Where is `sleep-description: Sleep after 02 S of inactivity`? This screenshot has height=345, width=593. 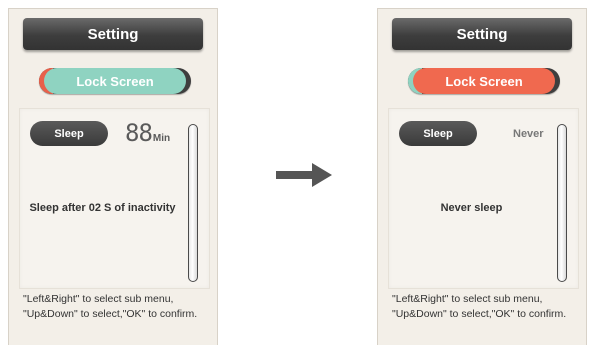 sleep-description: Sleep after 02 S of inactivity is located at coordinates (102, 208).